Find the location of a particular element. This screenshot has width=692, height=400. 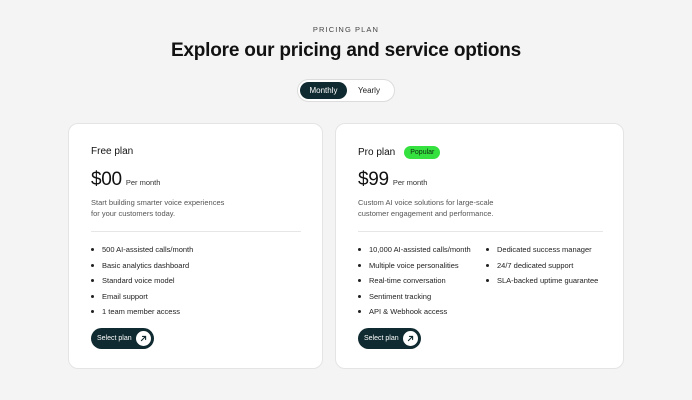

page-title: Explore our pricing and service options is located at coordinates (346, 50).